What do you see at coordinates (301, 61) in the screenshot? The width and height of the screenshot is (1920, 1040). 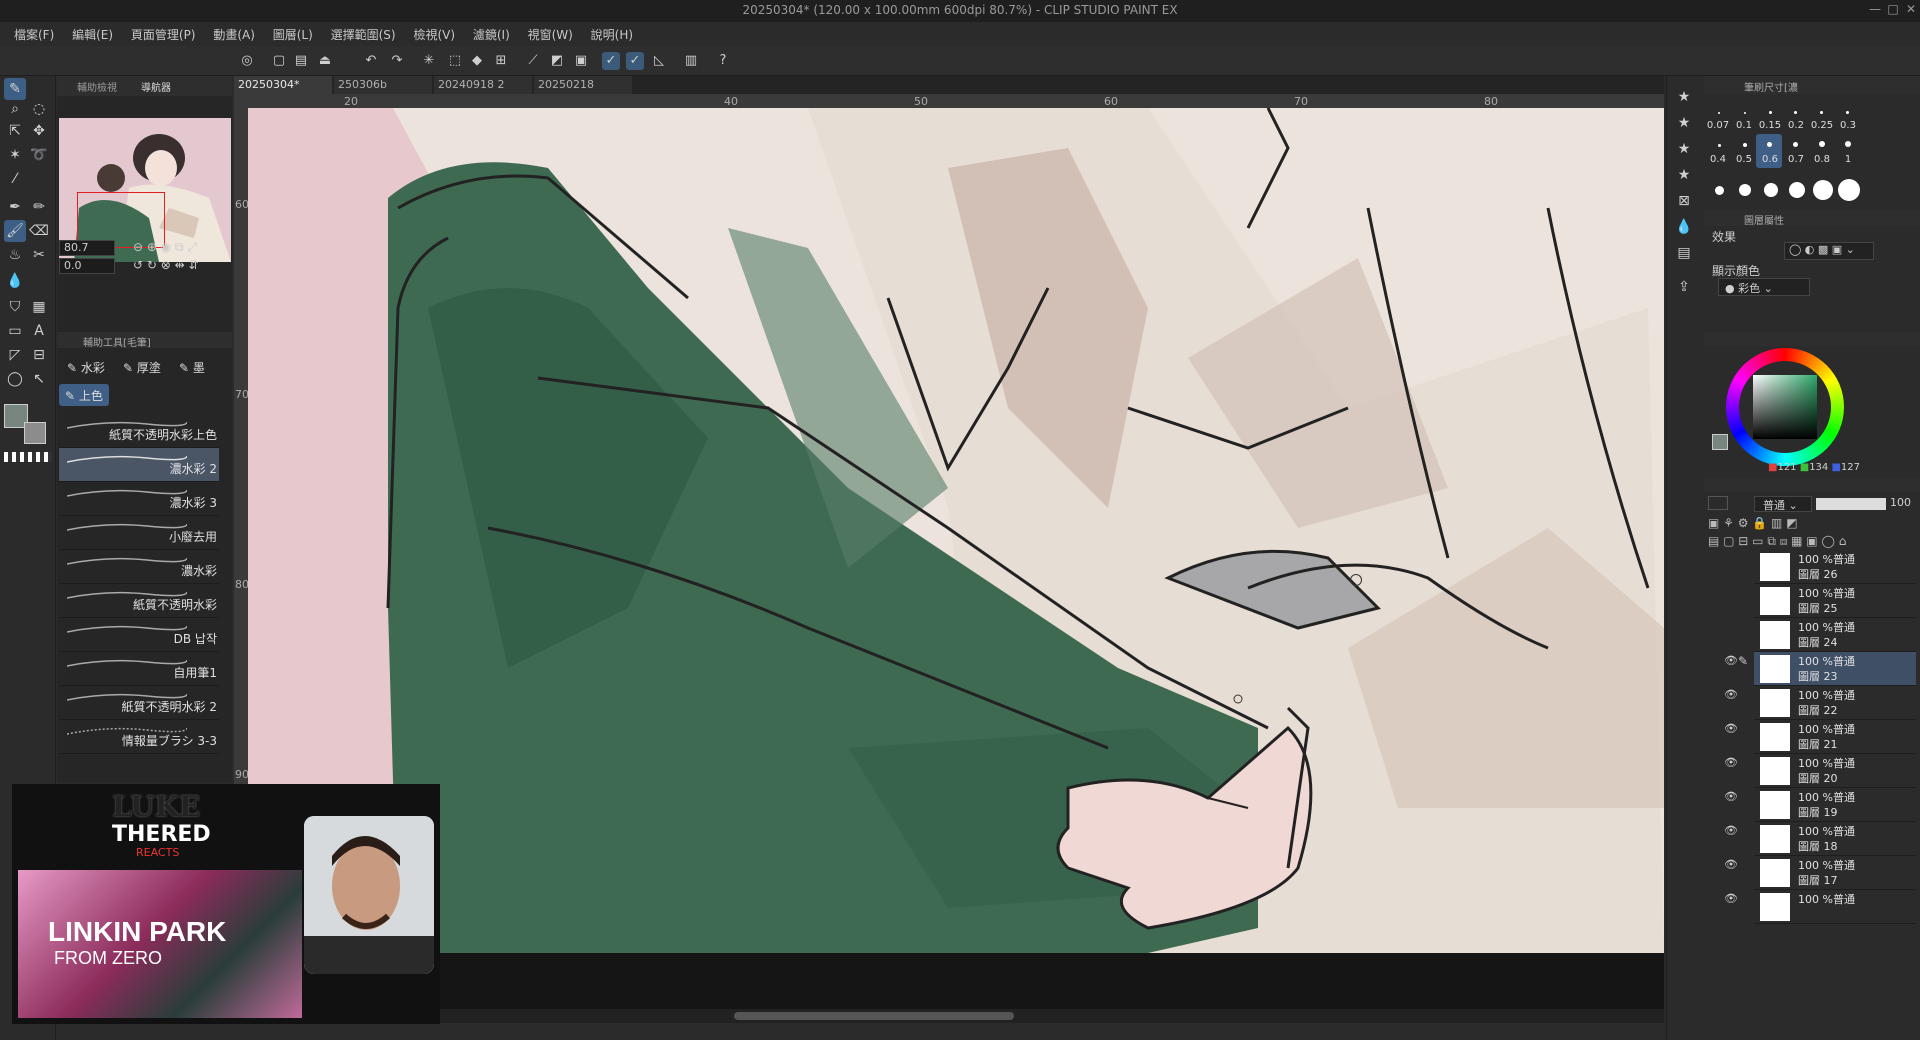 I see `open-icon: ▤` at bounding box center [301, 61].